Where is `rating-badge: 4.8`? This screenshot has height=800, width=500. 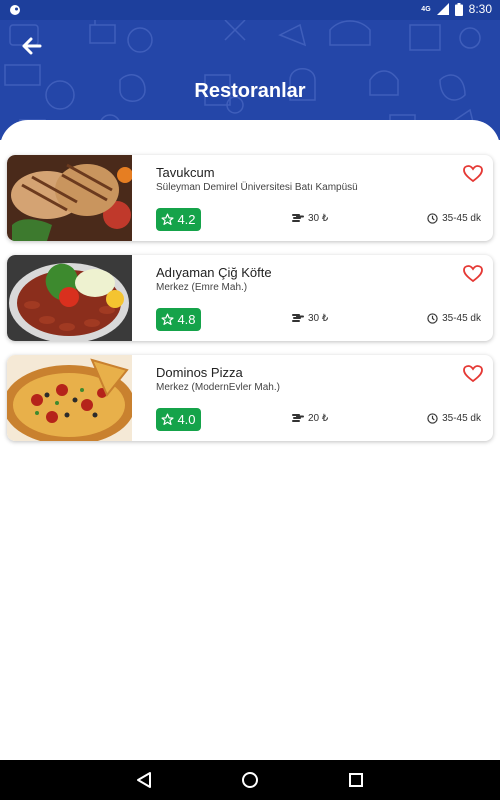
rating-badge: 4.8 is located at coordinates (178, 319).